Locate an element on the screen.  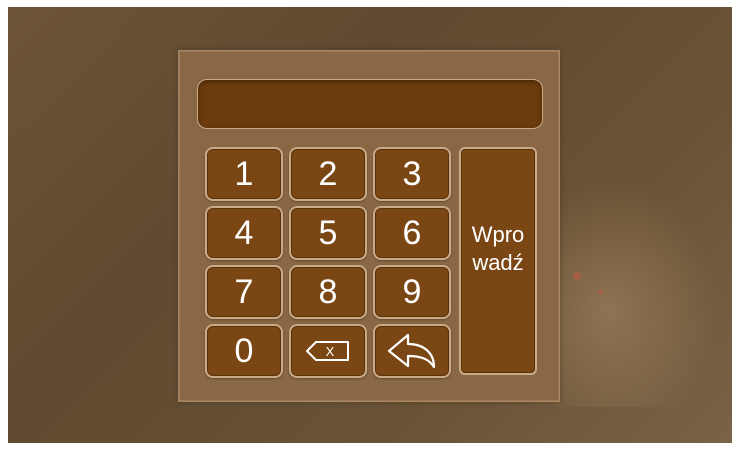
key-0: 0 is located at coordinates (244, 351).